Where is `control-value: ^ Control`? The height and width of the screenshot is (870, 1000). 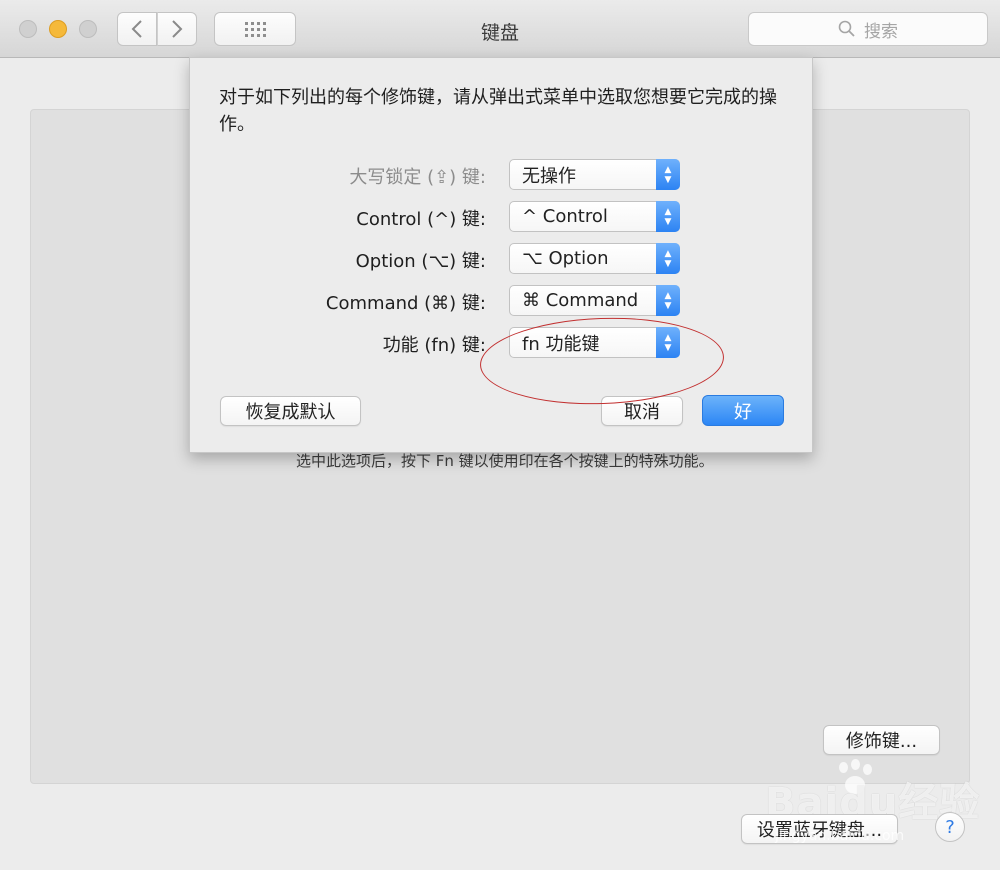
control-value: ^ Control is located at coordinates (565, 216).